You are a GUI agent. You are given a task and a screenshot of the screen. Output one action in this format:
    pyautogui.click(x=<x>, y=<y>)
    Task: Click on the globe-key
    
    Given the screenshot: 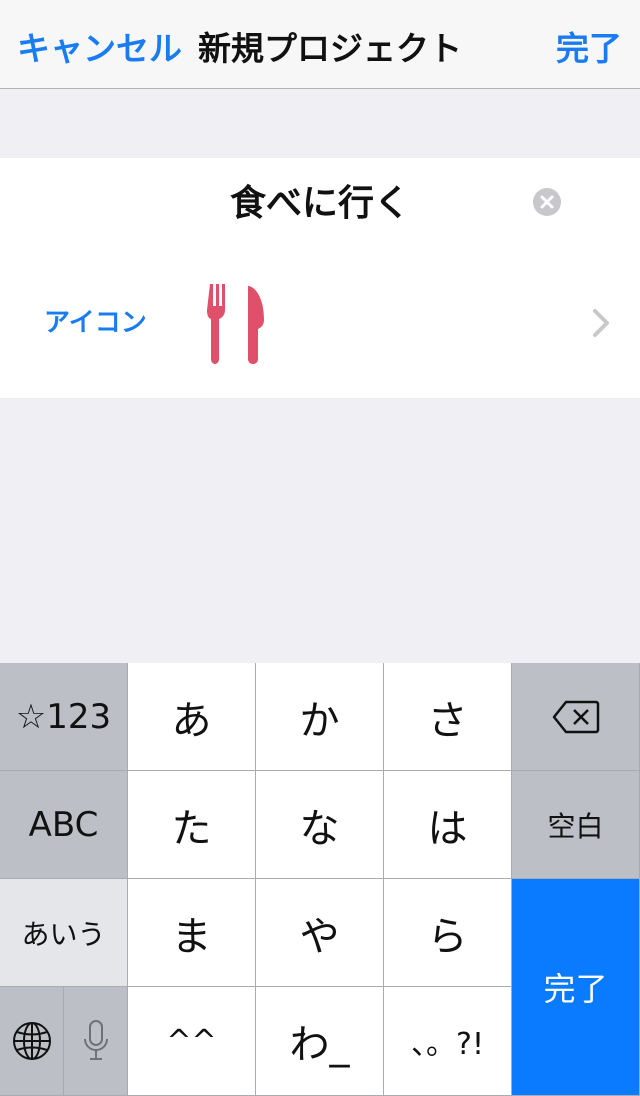 What is the action you would take?
    pyautogui.click(x=32, y=1041)
    